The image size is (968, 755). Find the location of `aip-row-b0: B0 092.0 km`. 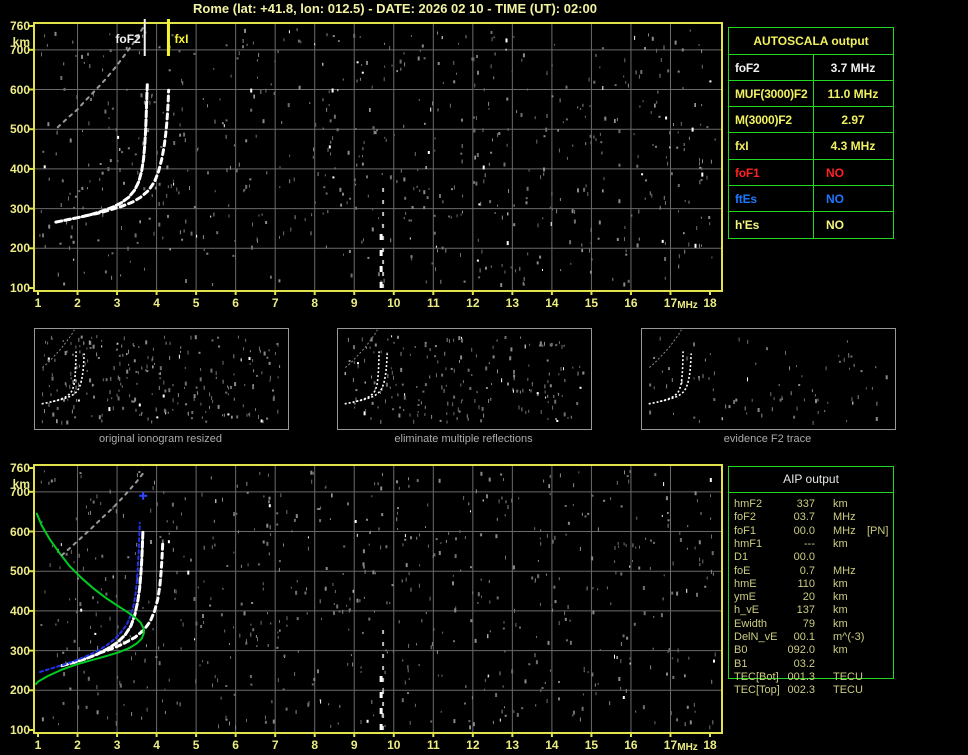

aip-row-b0: B0 092.0 km is located at coordinates (811, 650).